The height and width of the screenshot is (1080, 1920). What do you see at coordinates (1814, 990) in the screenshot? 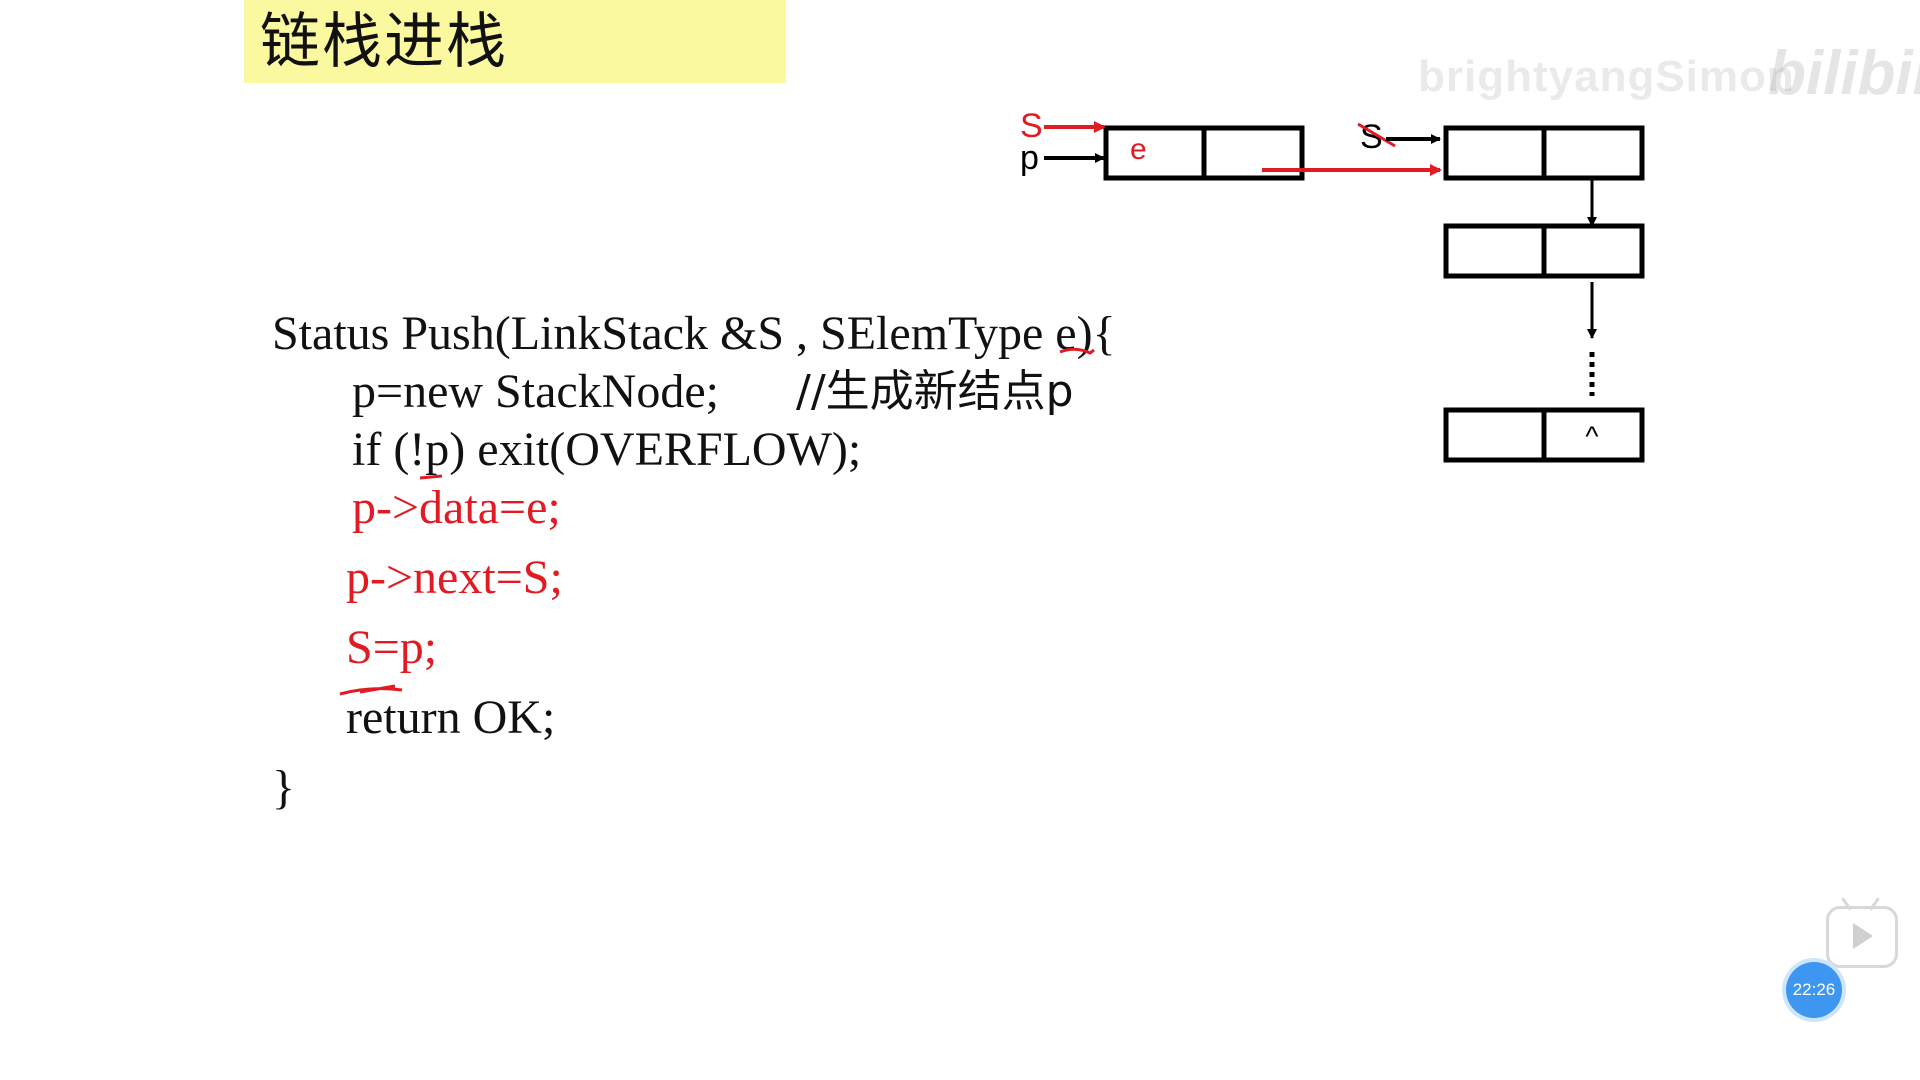
I see `timestamp-badge: 22:26` at bounding box center [1814, 990].